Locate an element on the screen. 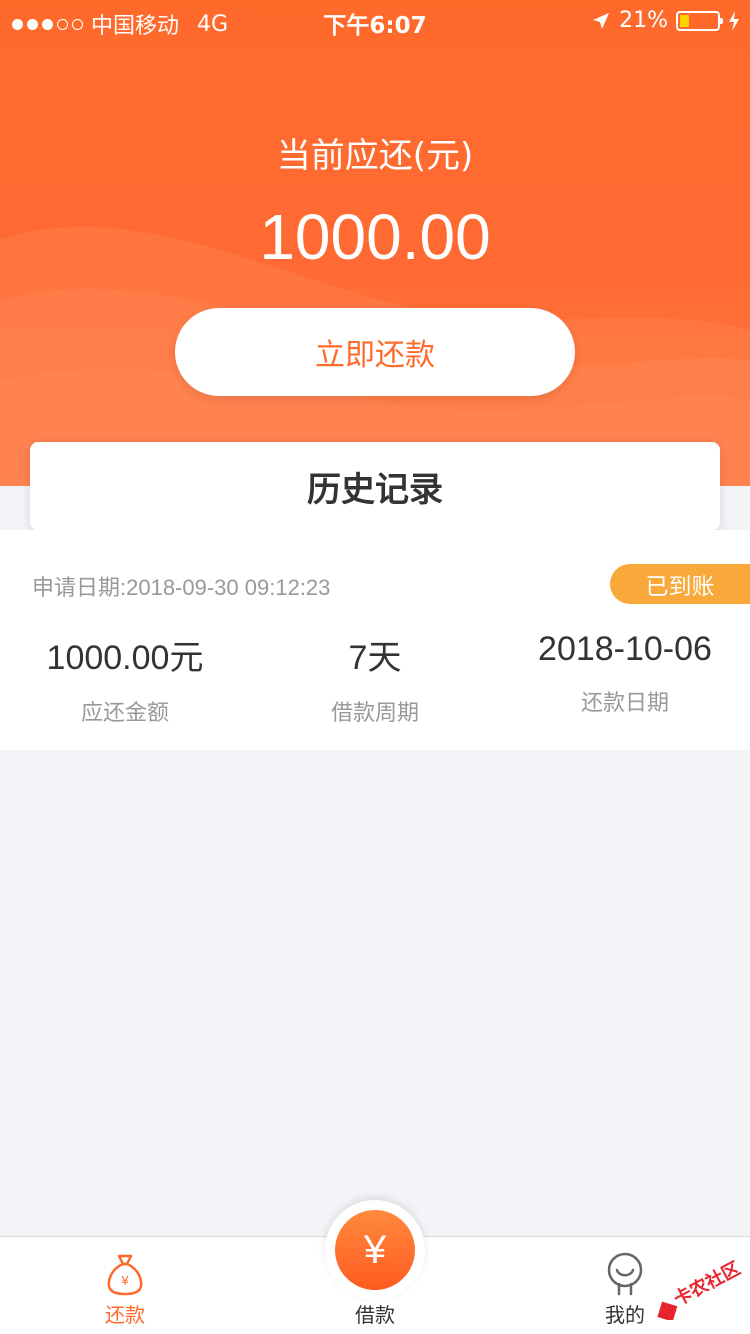 The width and height of the screenshot is (750, 1334). tab-mine-label: 我的 is located at coordinates (625, 1315).